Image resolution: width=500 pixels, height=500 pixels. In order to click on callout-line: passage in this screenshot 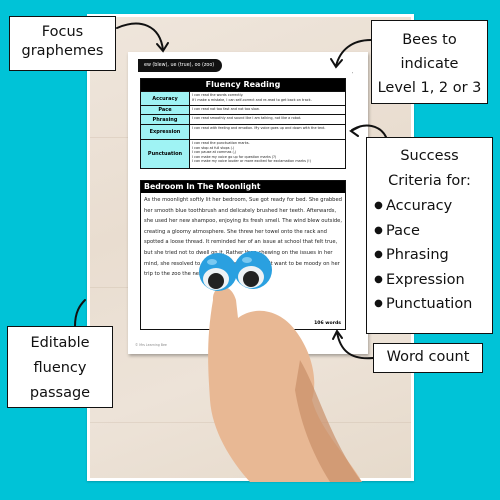, I will do `click(60, 393)`.